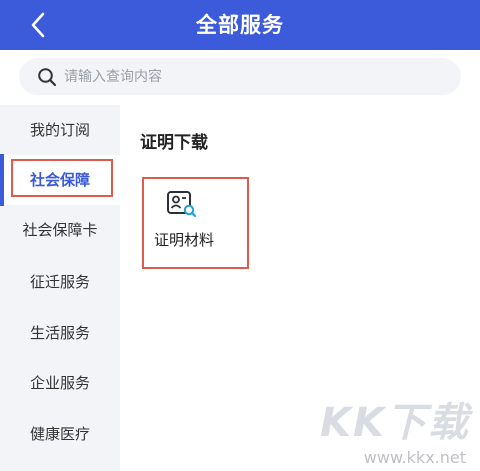  What do you see at coordinates (60, 230) in the screenshot?
I see `sidebar-item-social-security-card: 社会保障卡` at bounding box center [60, 230].